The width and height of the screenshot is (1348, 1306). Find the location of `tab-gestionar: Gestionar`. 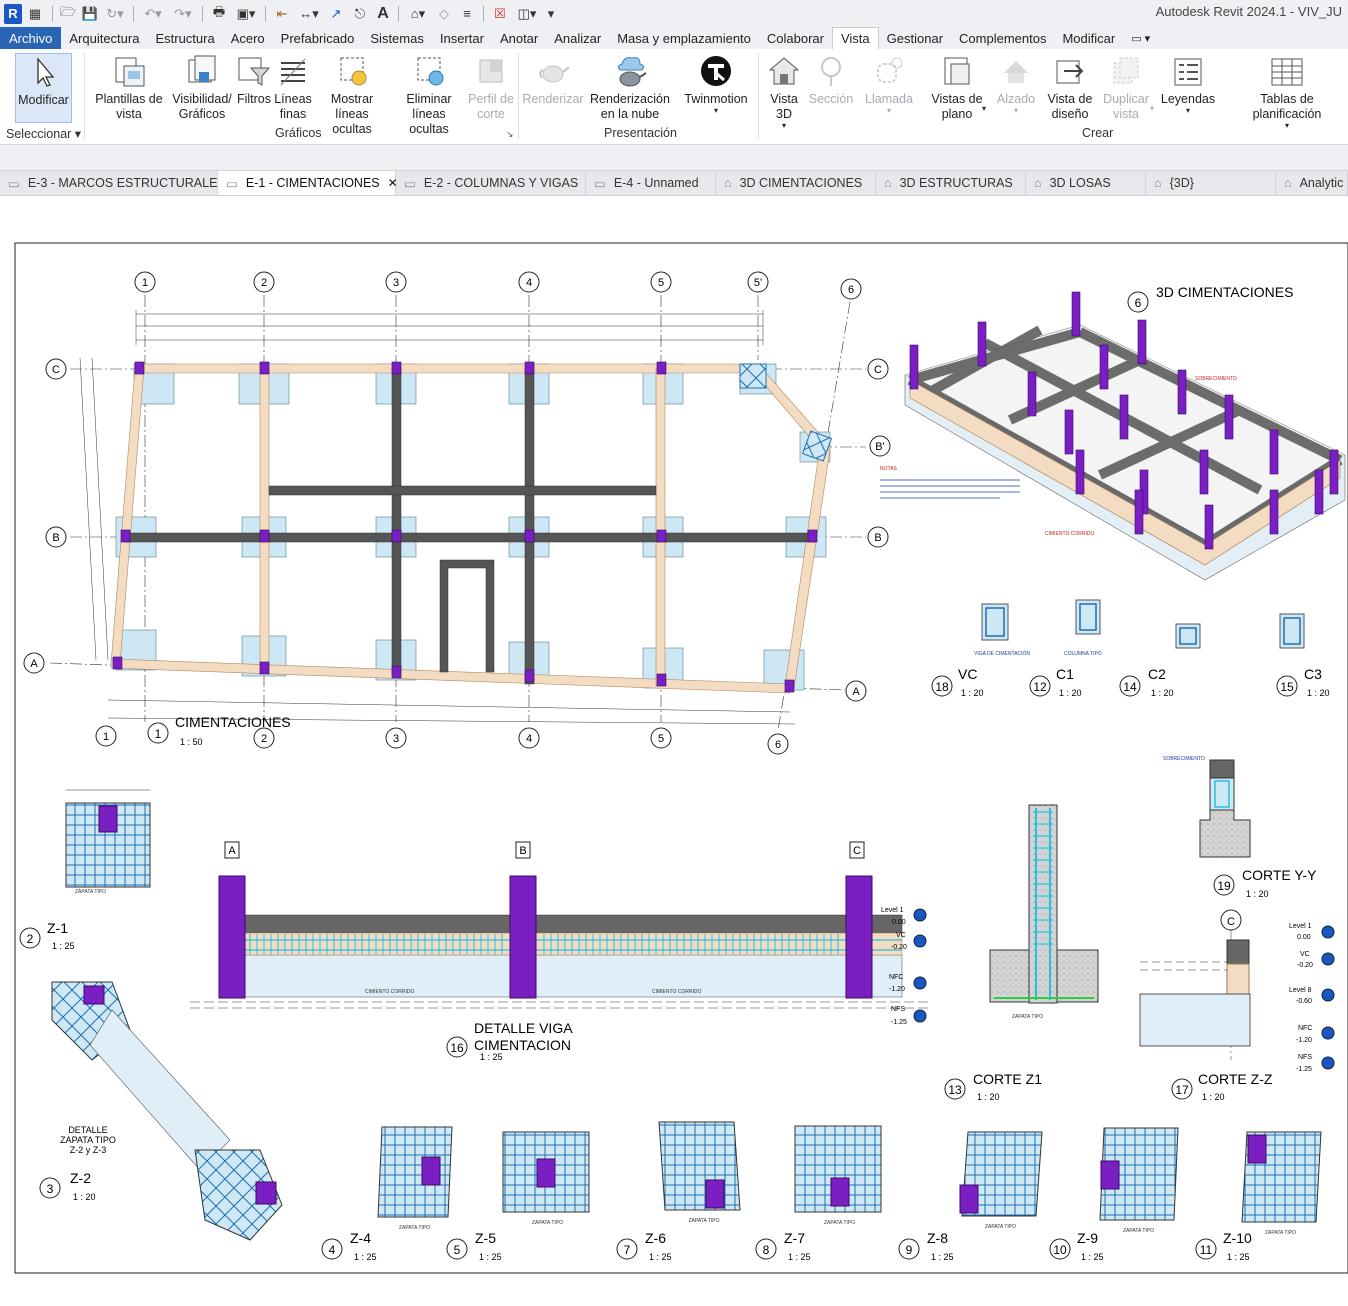

tab-gestionar: Gestionar is located at coordinates (915, 38).